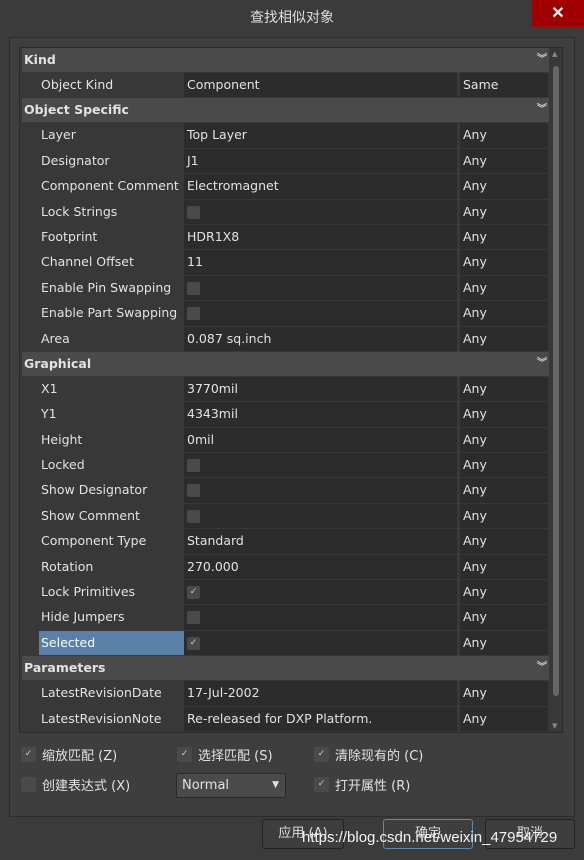  I want to click on property-label: Lock Primitives, so click(103, 592).